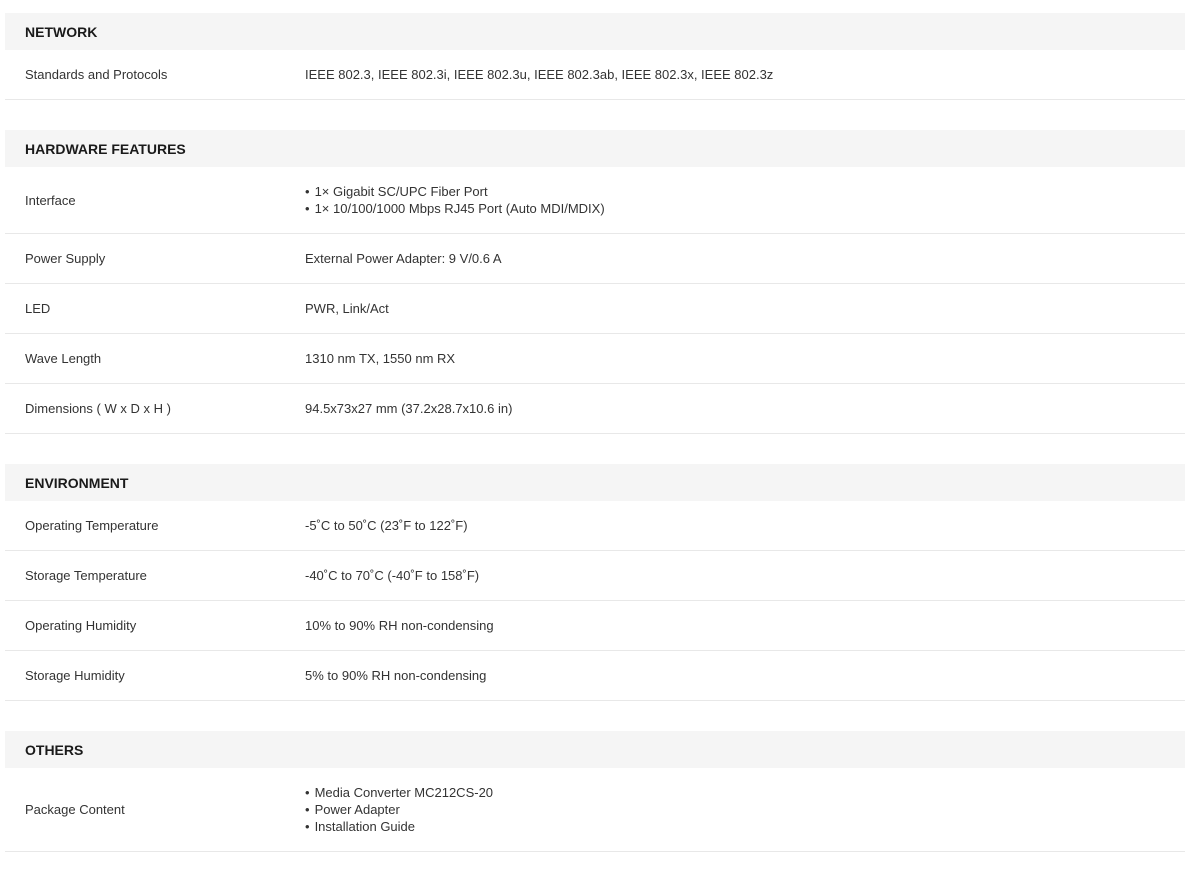 This screenshot has width=1185, height=882. What do you see at coordinates (347, 308) in the screenshot?
I see `spec-value: PWR, Link/Act` at bounding box center [347, 308].